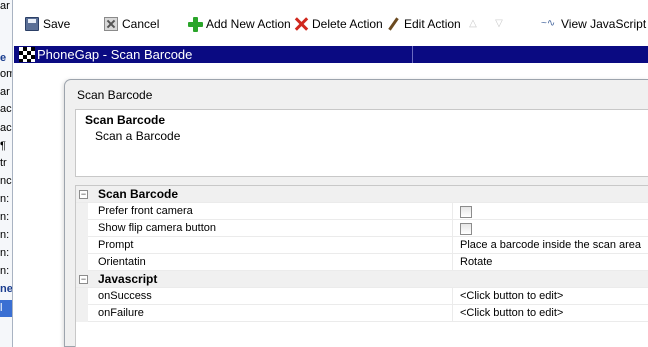  What do you see at coordinates (6, 181) in the screenshot?
I see `sidebar-item: nc` at bounding box center [6, 181].